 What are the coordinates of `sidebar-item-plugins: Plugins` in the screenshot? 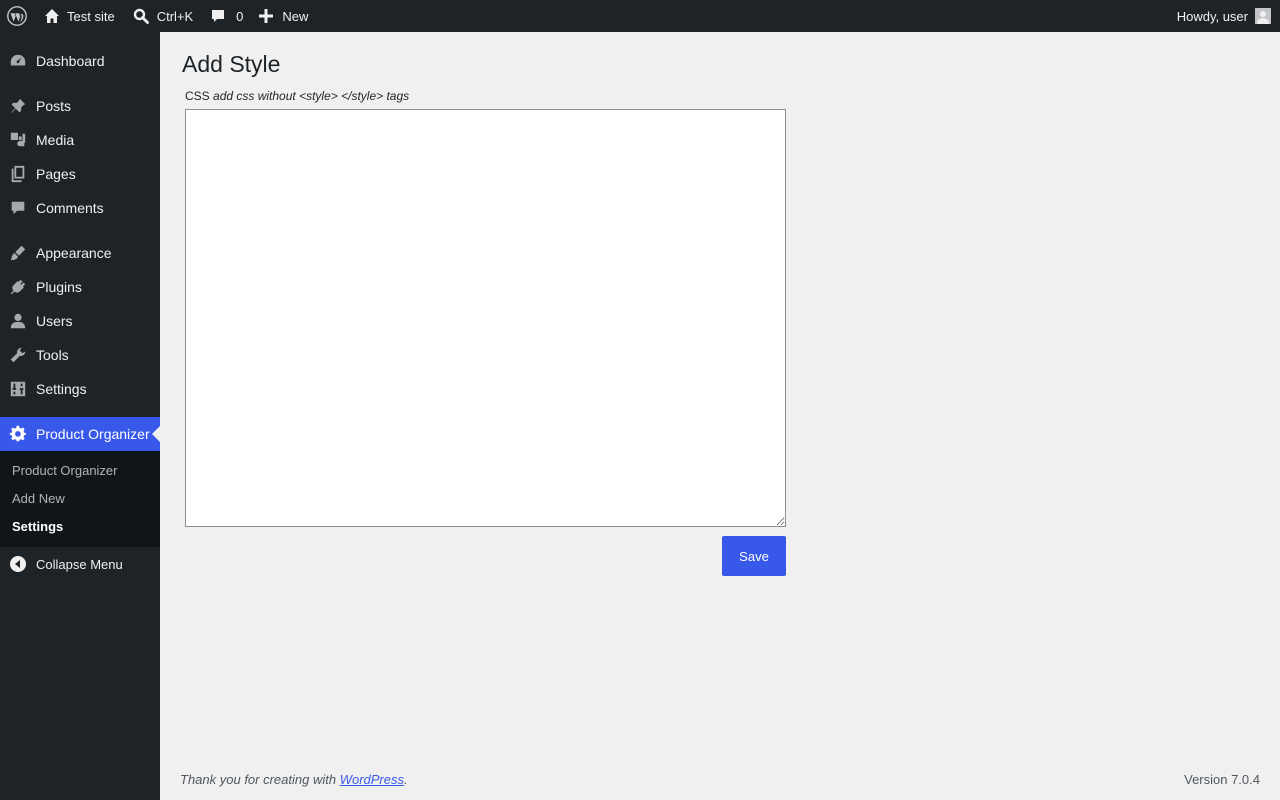 It's located at (80, 287).